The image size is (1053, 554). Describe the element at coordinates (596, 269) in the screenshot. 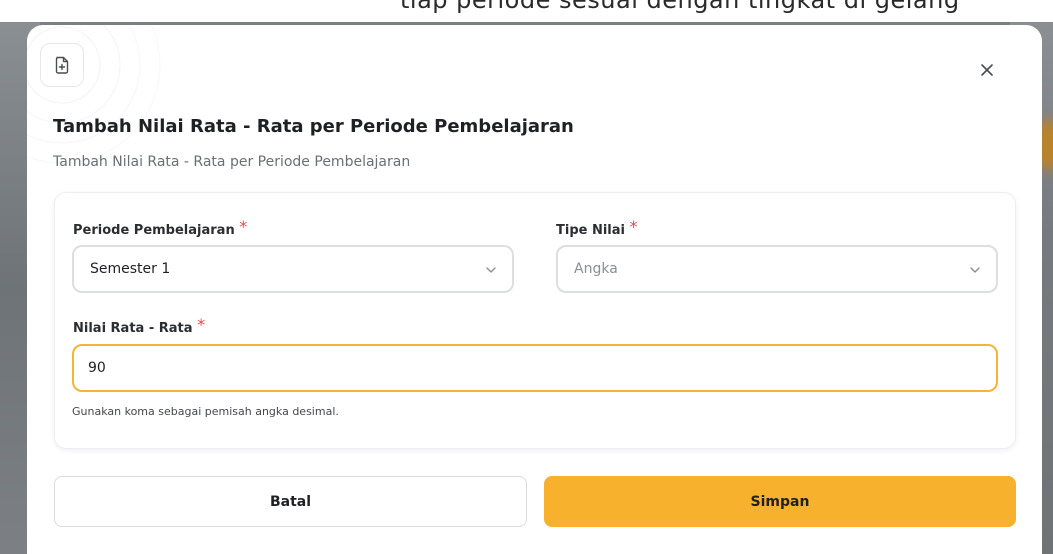

I see `tipe-select-value: Angka` at that location.